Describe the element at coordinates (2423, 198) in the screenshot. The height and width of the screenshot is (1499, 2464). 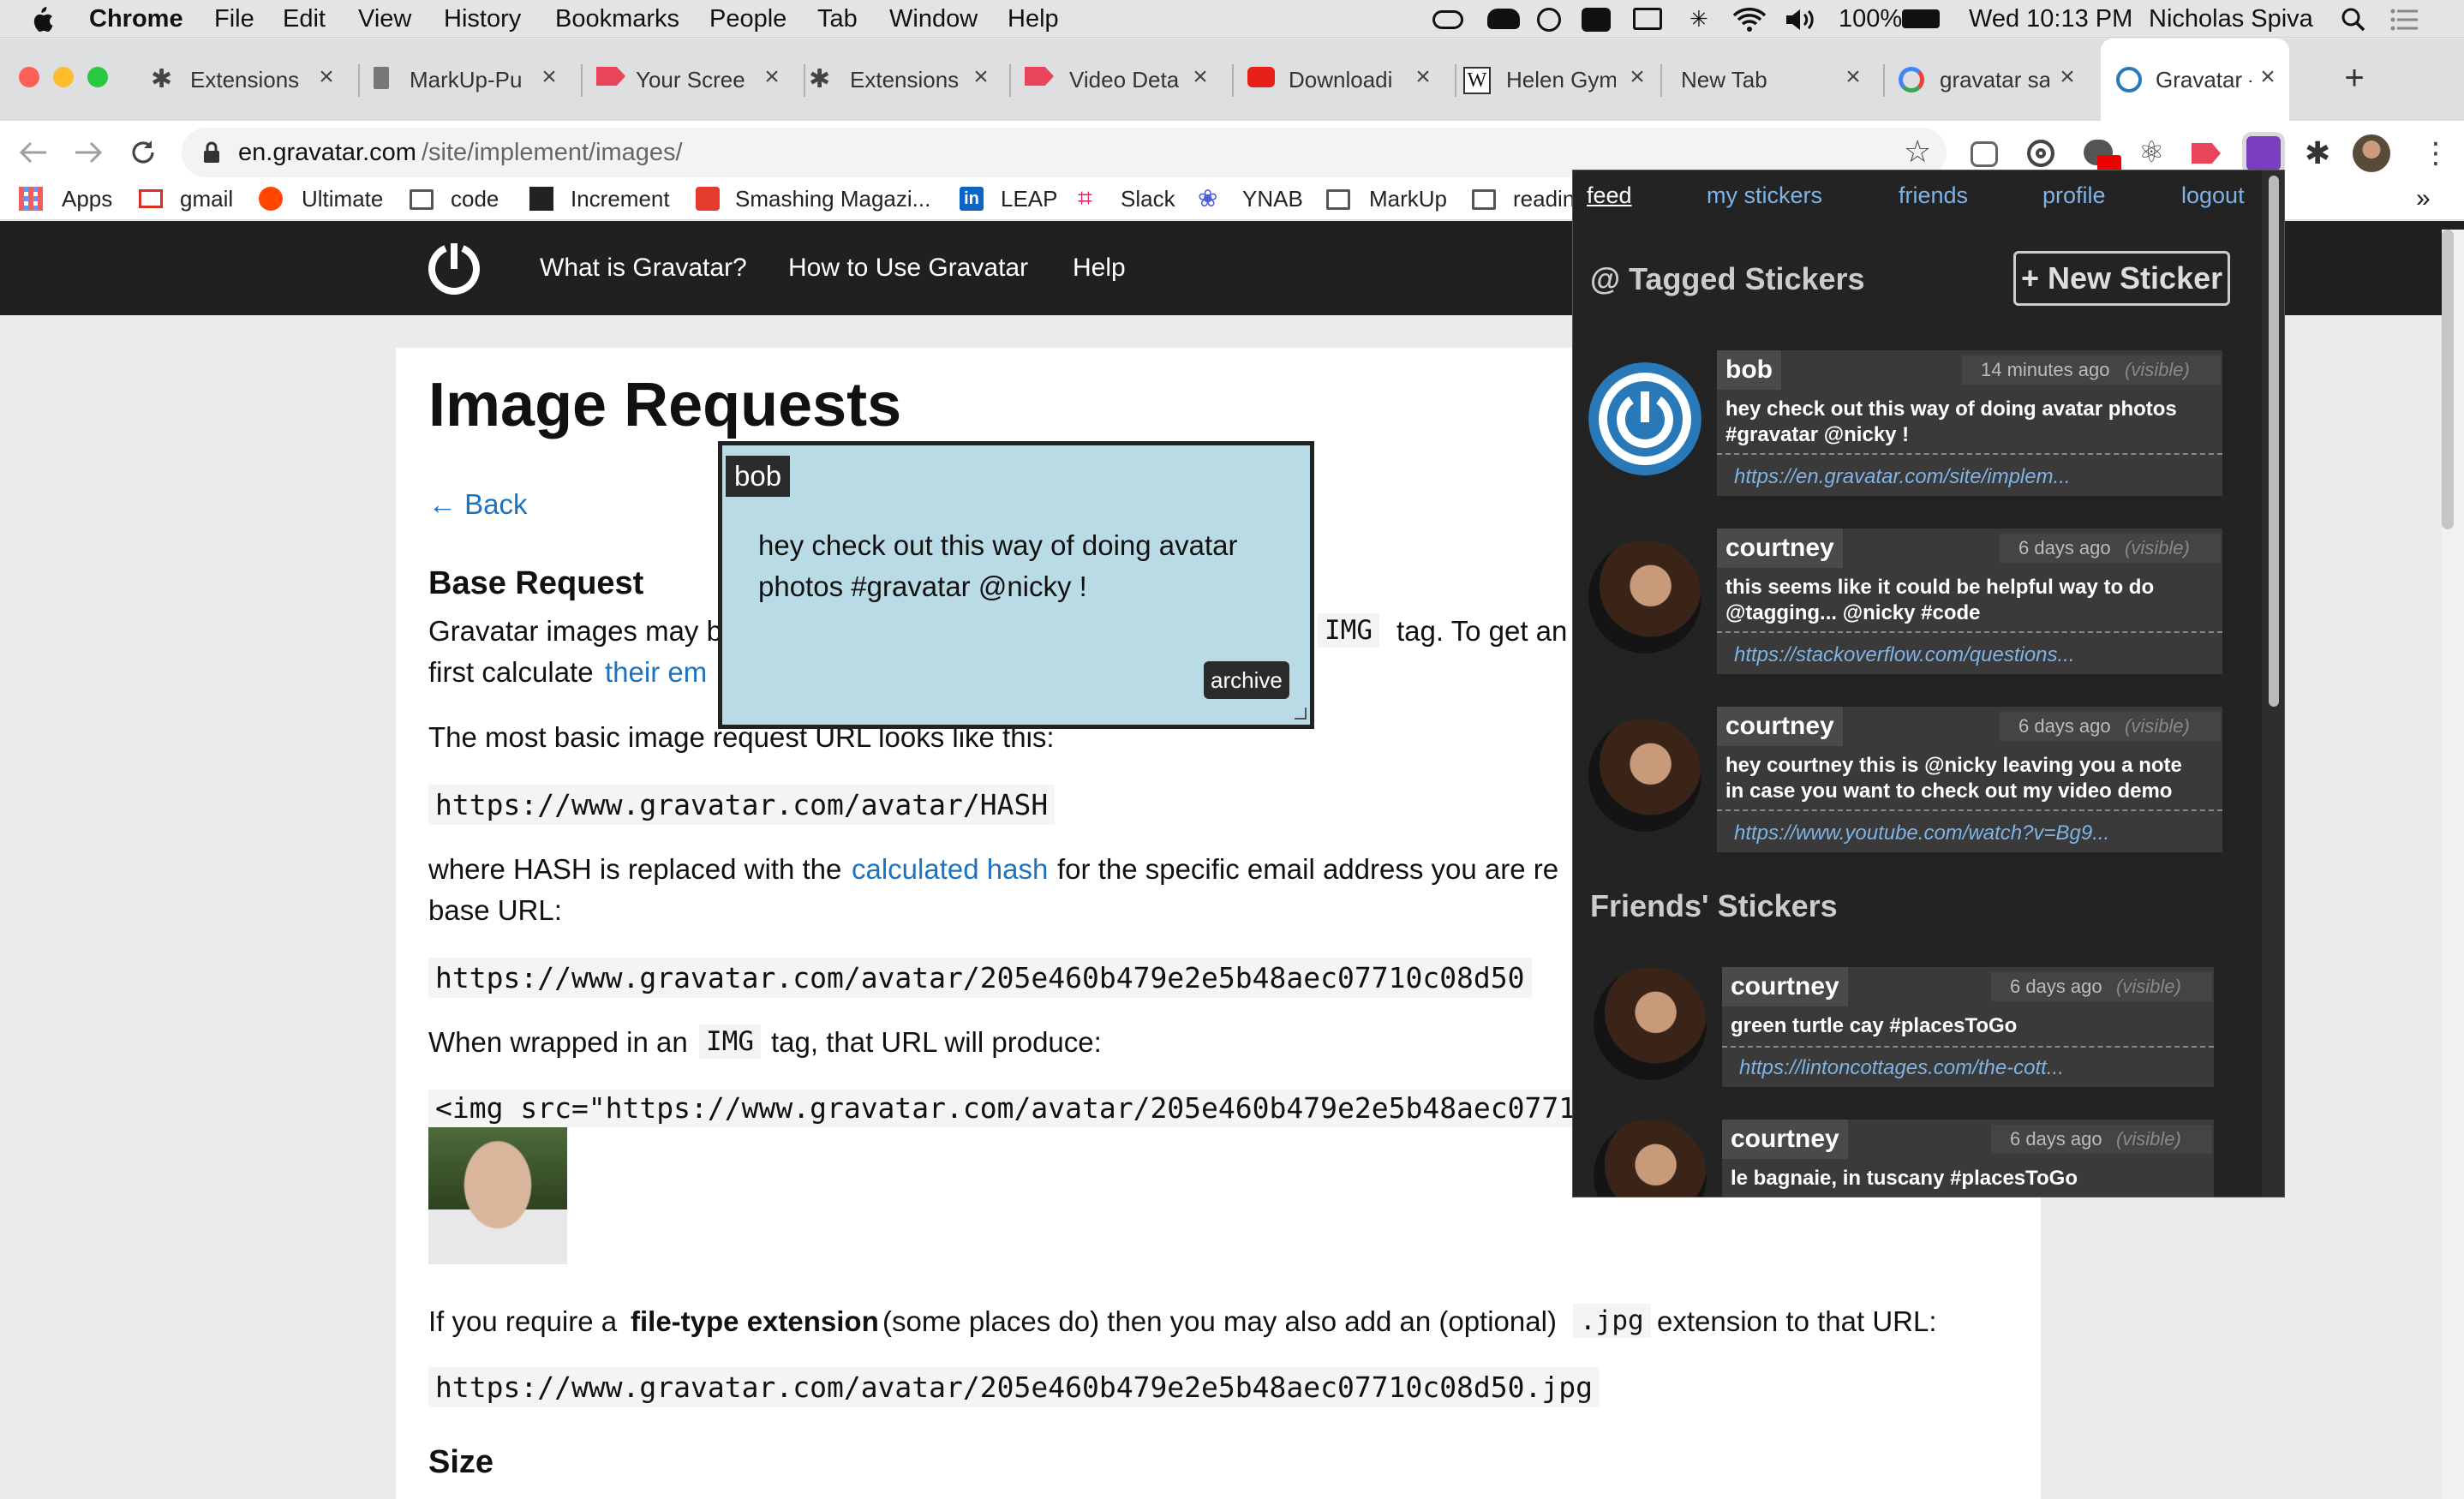
I see `bookmarks-overflow-chevron-icon: »` at that location.